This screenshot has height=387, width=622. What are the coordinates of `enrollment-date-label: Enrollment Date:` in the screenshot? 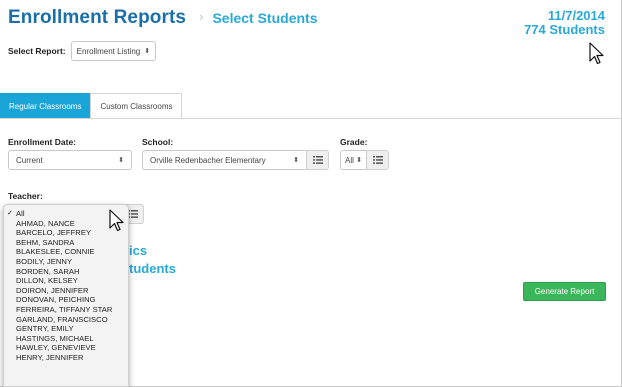 It's located at (42, 142).